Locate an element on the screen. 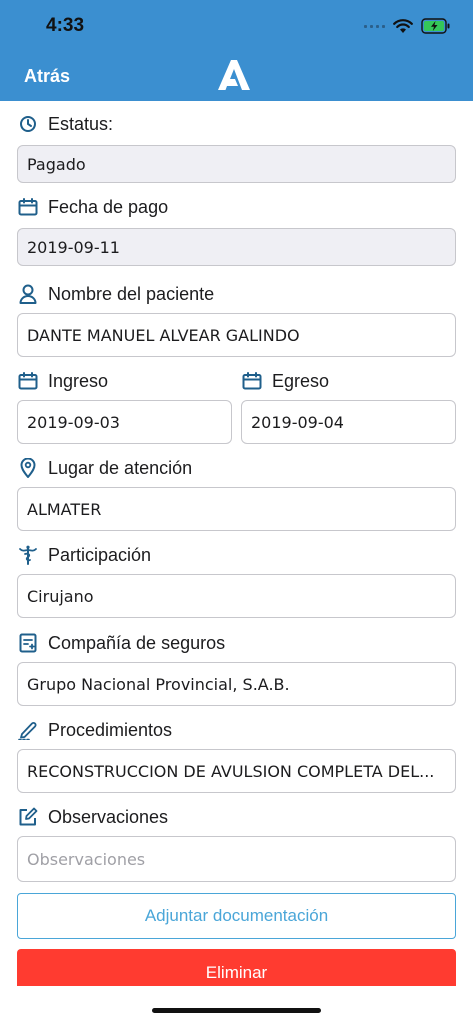  procedimientos-label-row: Procedimientos is located at coordinates (95, 730).